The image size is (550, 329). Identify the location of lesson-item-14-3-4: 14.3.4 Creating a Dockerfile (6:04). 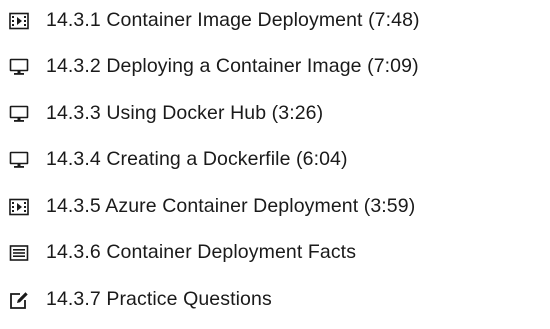
(178, 160).